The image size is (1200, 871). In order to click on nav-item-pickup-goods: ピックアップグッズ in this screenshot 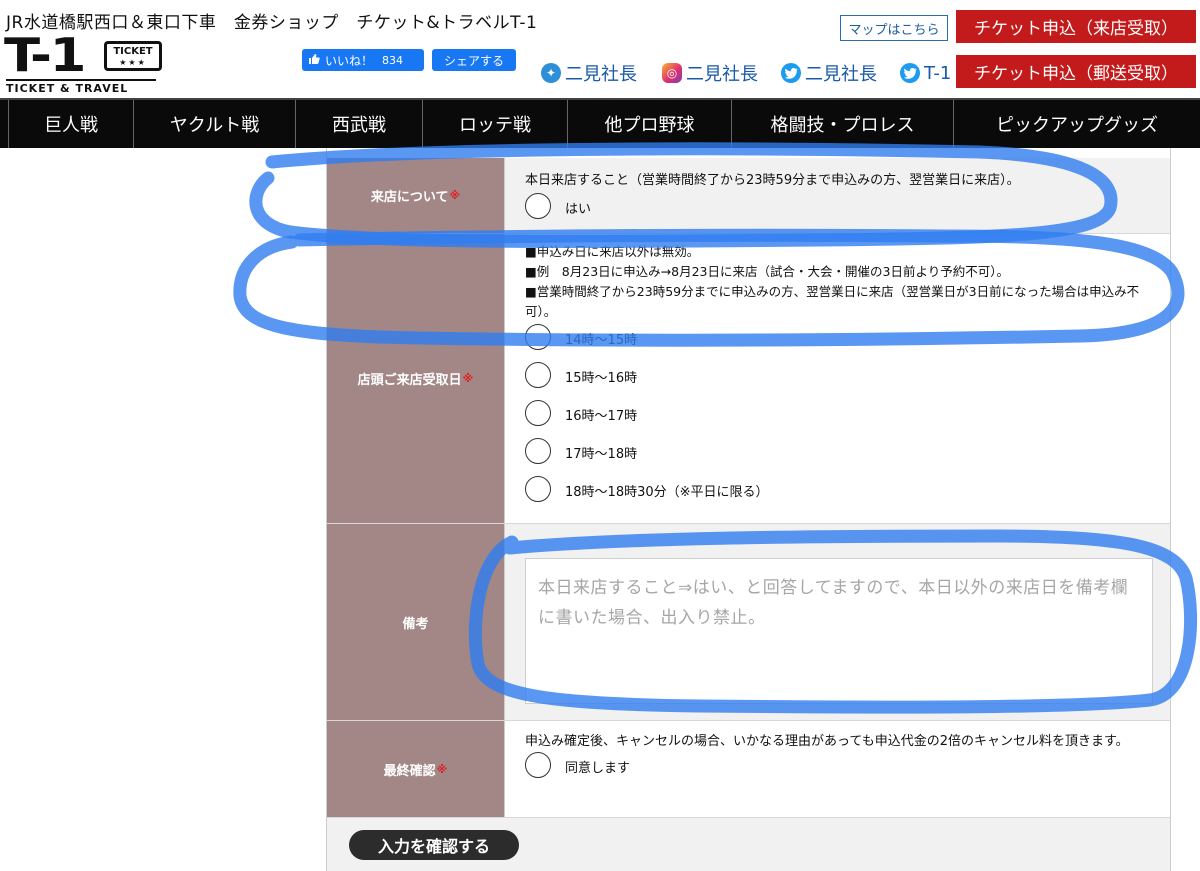, I will do `click(1076, 124)`.